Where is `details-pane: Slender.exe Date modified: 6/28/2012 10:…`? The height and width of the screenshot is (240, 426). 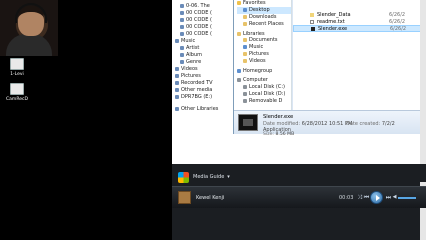
details-pane: Slender.exe Date modified: 6/28/2012 10:… is located at coordinates (330, 123).